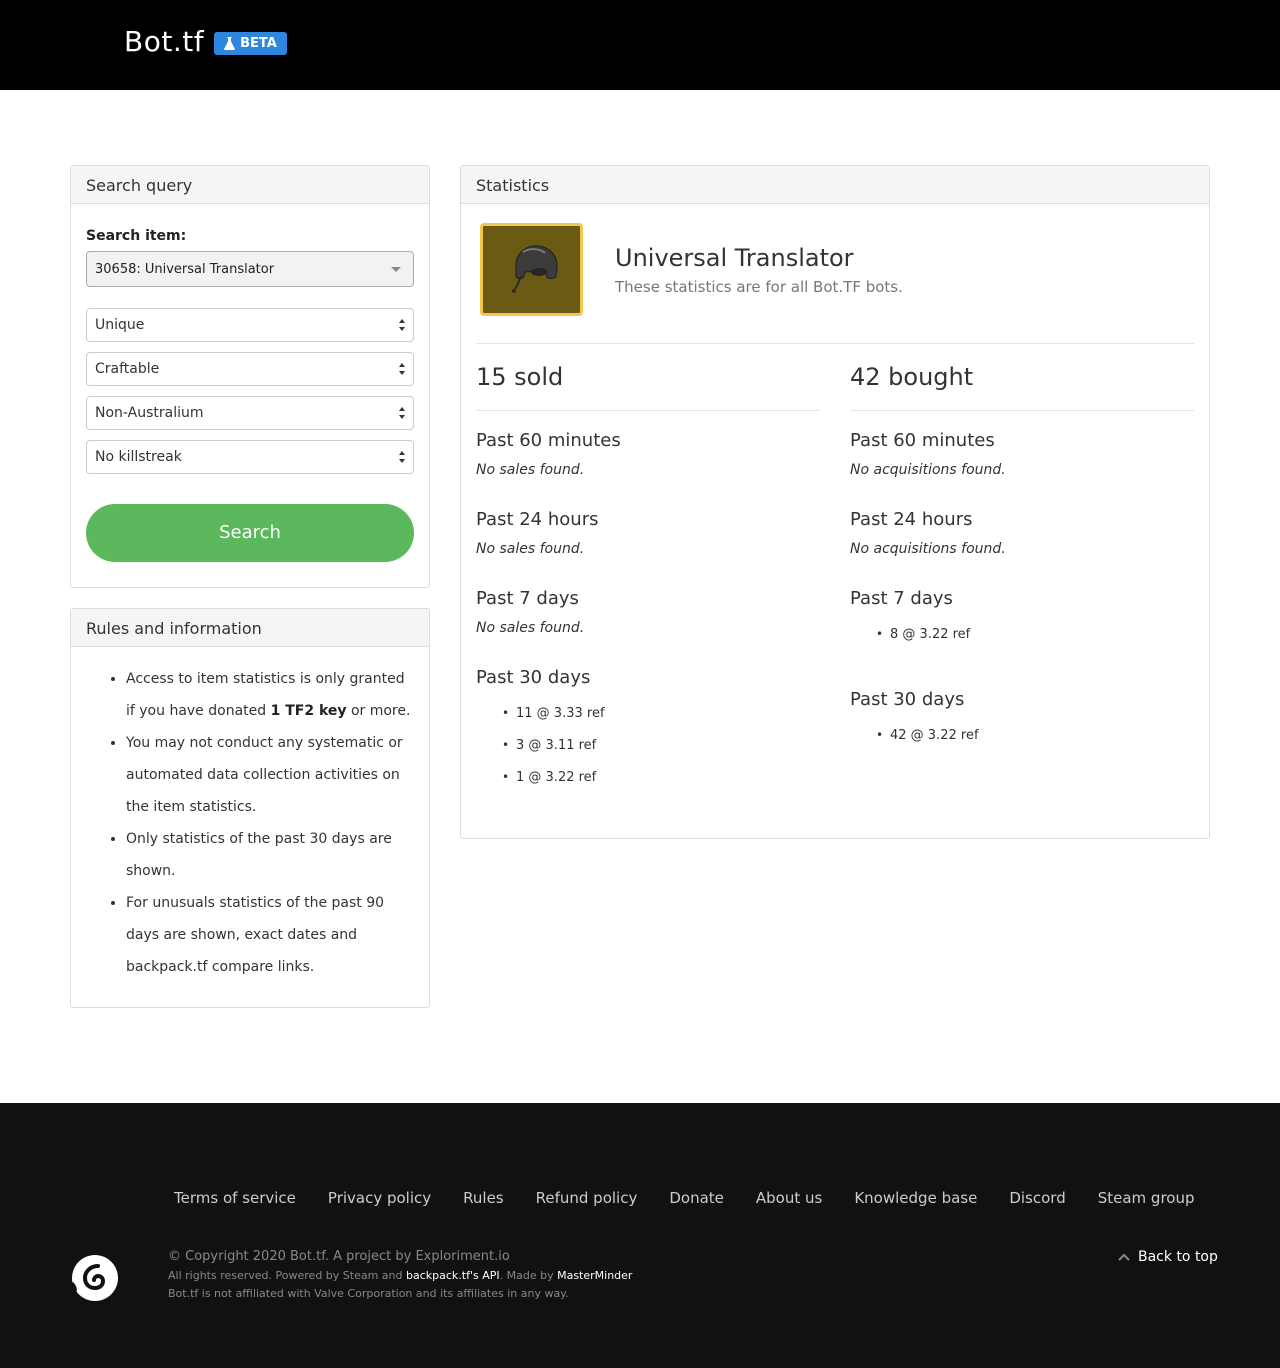 This screenshot has height=1368, width=1280. What do you see at coordinates (915, 1198) in the screenshot?
I see `footer-link-knowledge-base: Knowledge base` at bounding box center [915, 1198].